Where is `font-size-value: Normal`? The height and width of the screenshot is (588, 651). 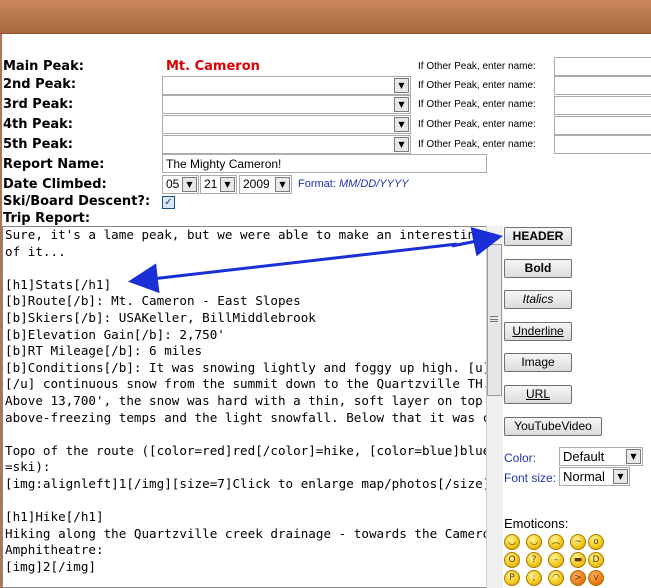 font-size-value: Normal is located at coordinates (584, 476).